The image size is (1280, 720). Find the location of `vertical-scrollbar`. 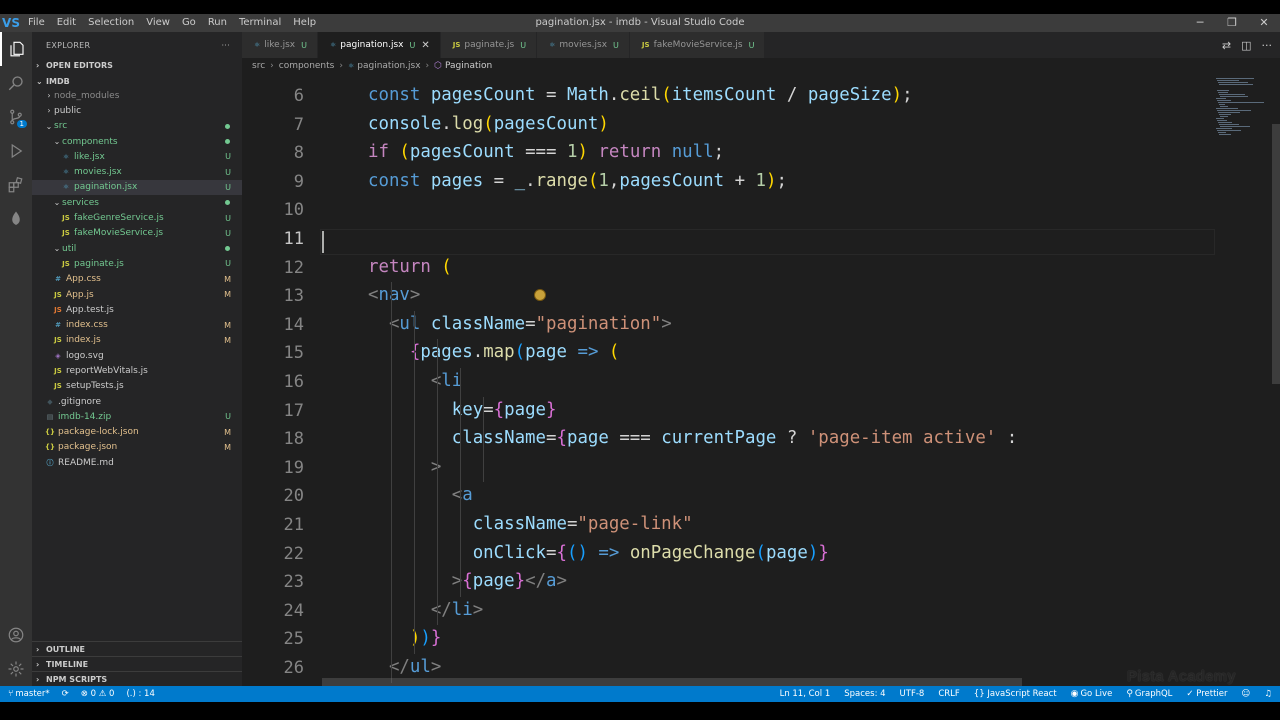

vertical-scrollbar is located at coordinates (1275, 380).